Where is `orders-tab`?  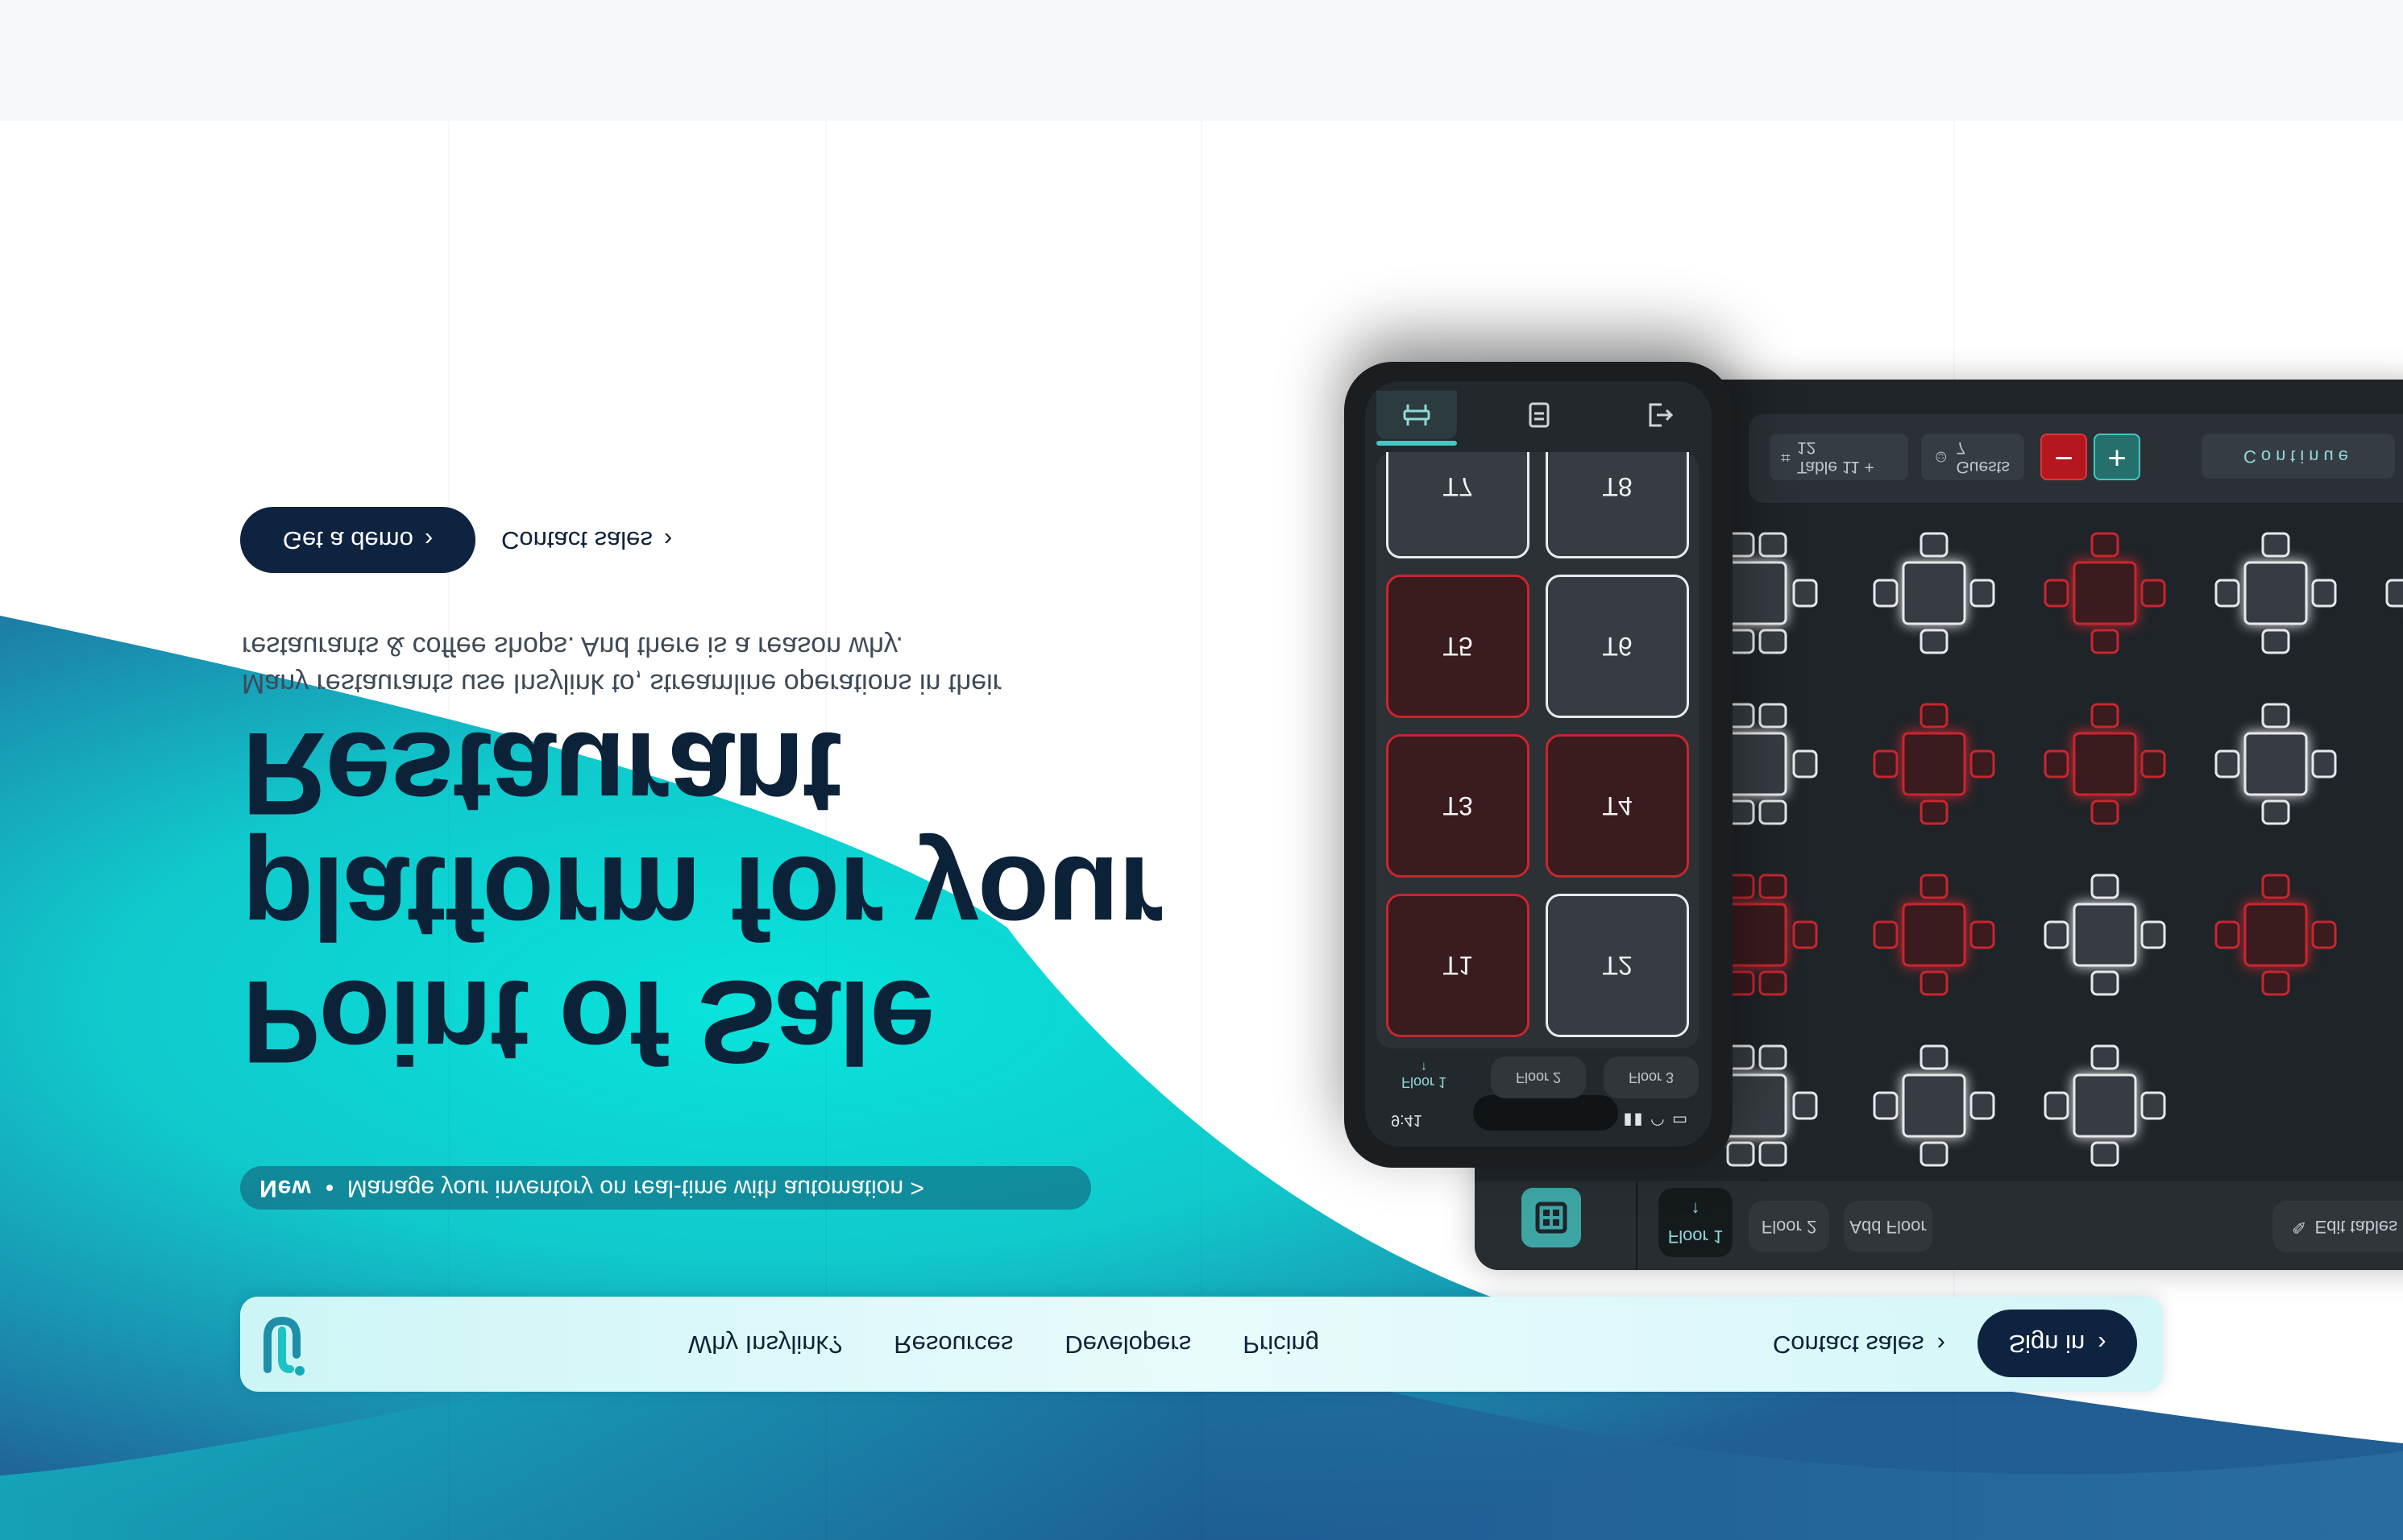 orders-tab is located at coordinates (1539, 415).